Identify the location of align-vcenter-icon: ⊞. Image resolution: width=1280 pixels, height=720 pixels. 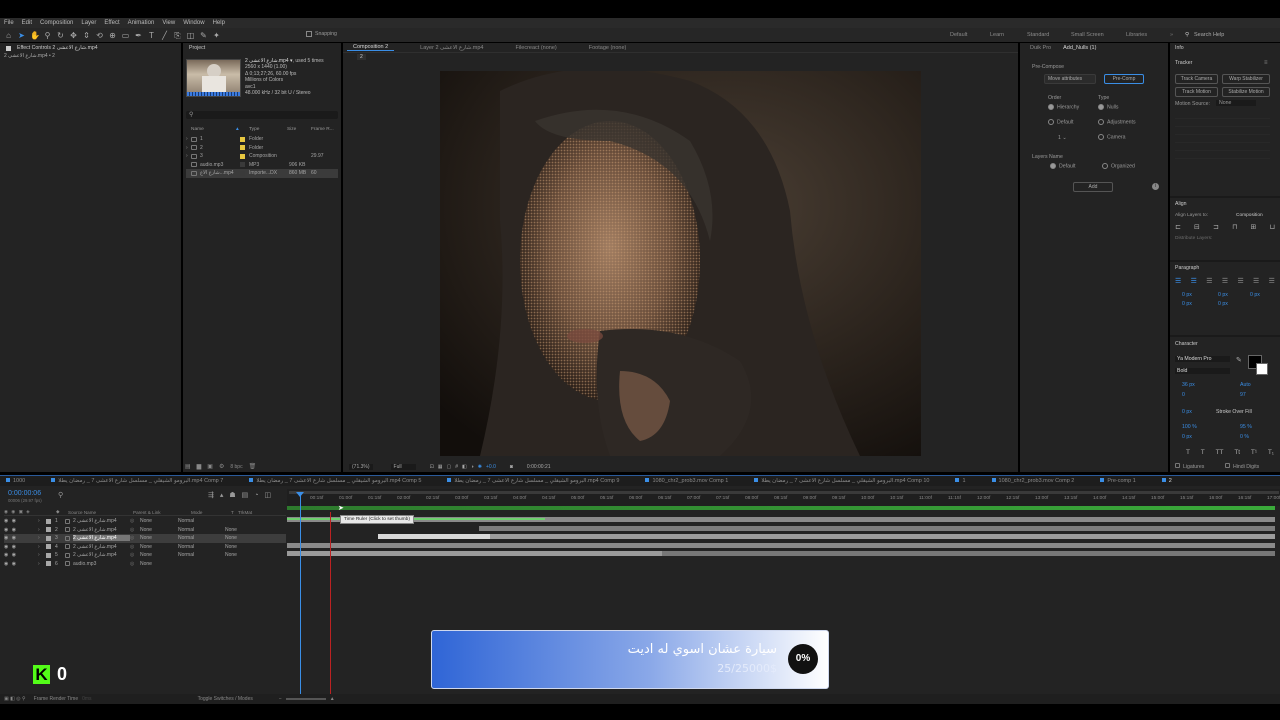
(1254, 227).